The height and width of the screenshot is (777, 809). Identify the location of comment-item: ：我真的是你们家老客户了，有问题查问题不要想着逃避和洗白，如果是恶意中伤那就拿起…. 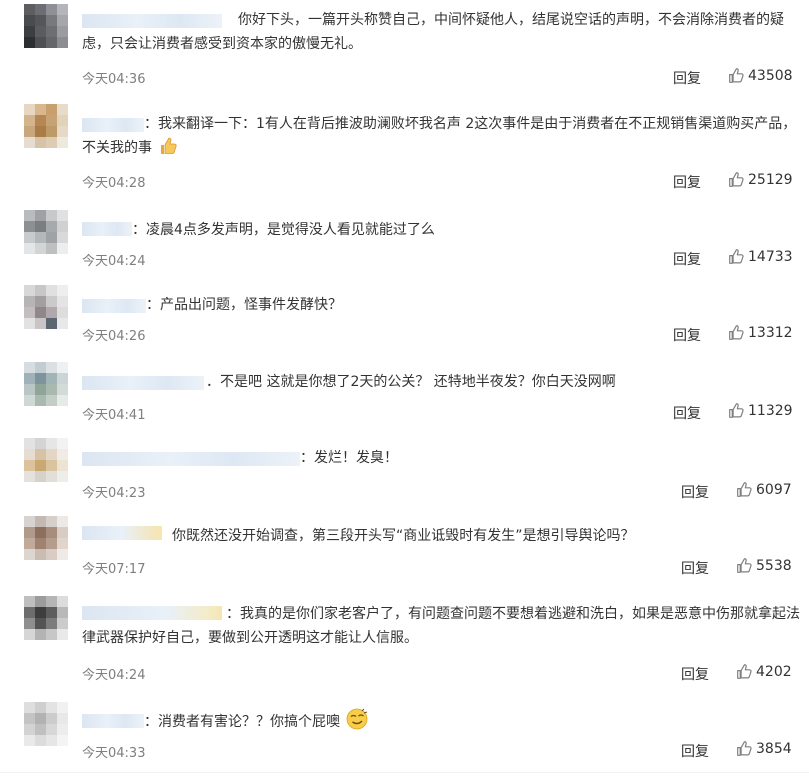
(404, 642).